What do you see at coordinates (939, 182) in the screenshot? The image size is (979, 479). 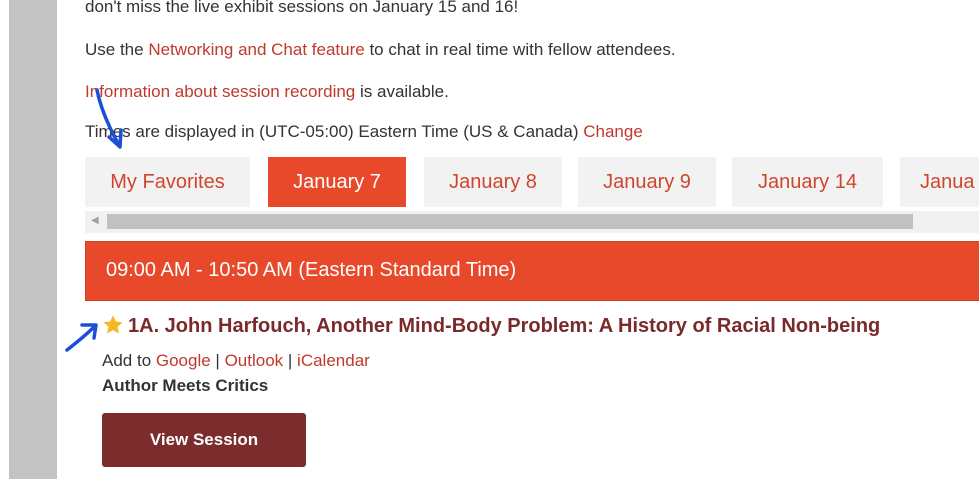 I see `tab-january-15-partial: Janua` at bounding box center [939, 182].